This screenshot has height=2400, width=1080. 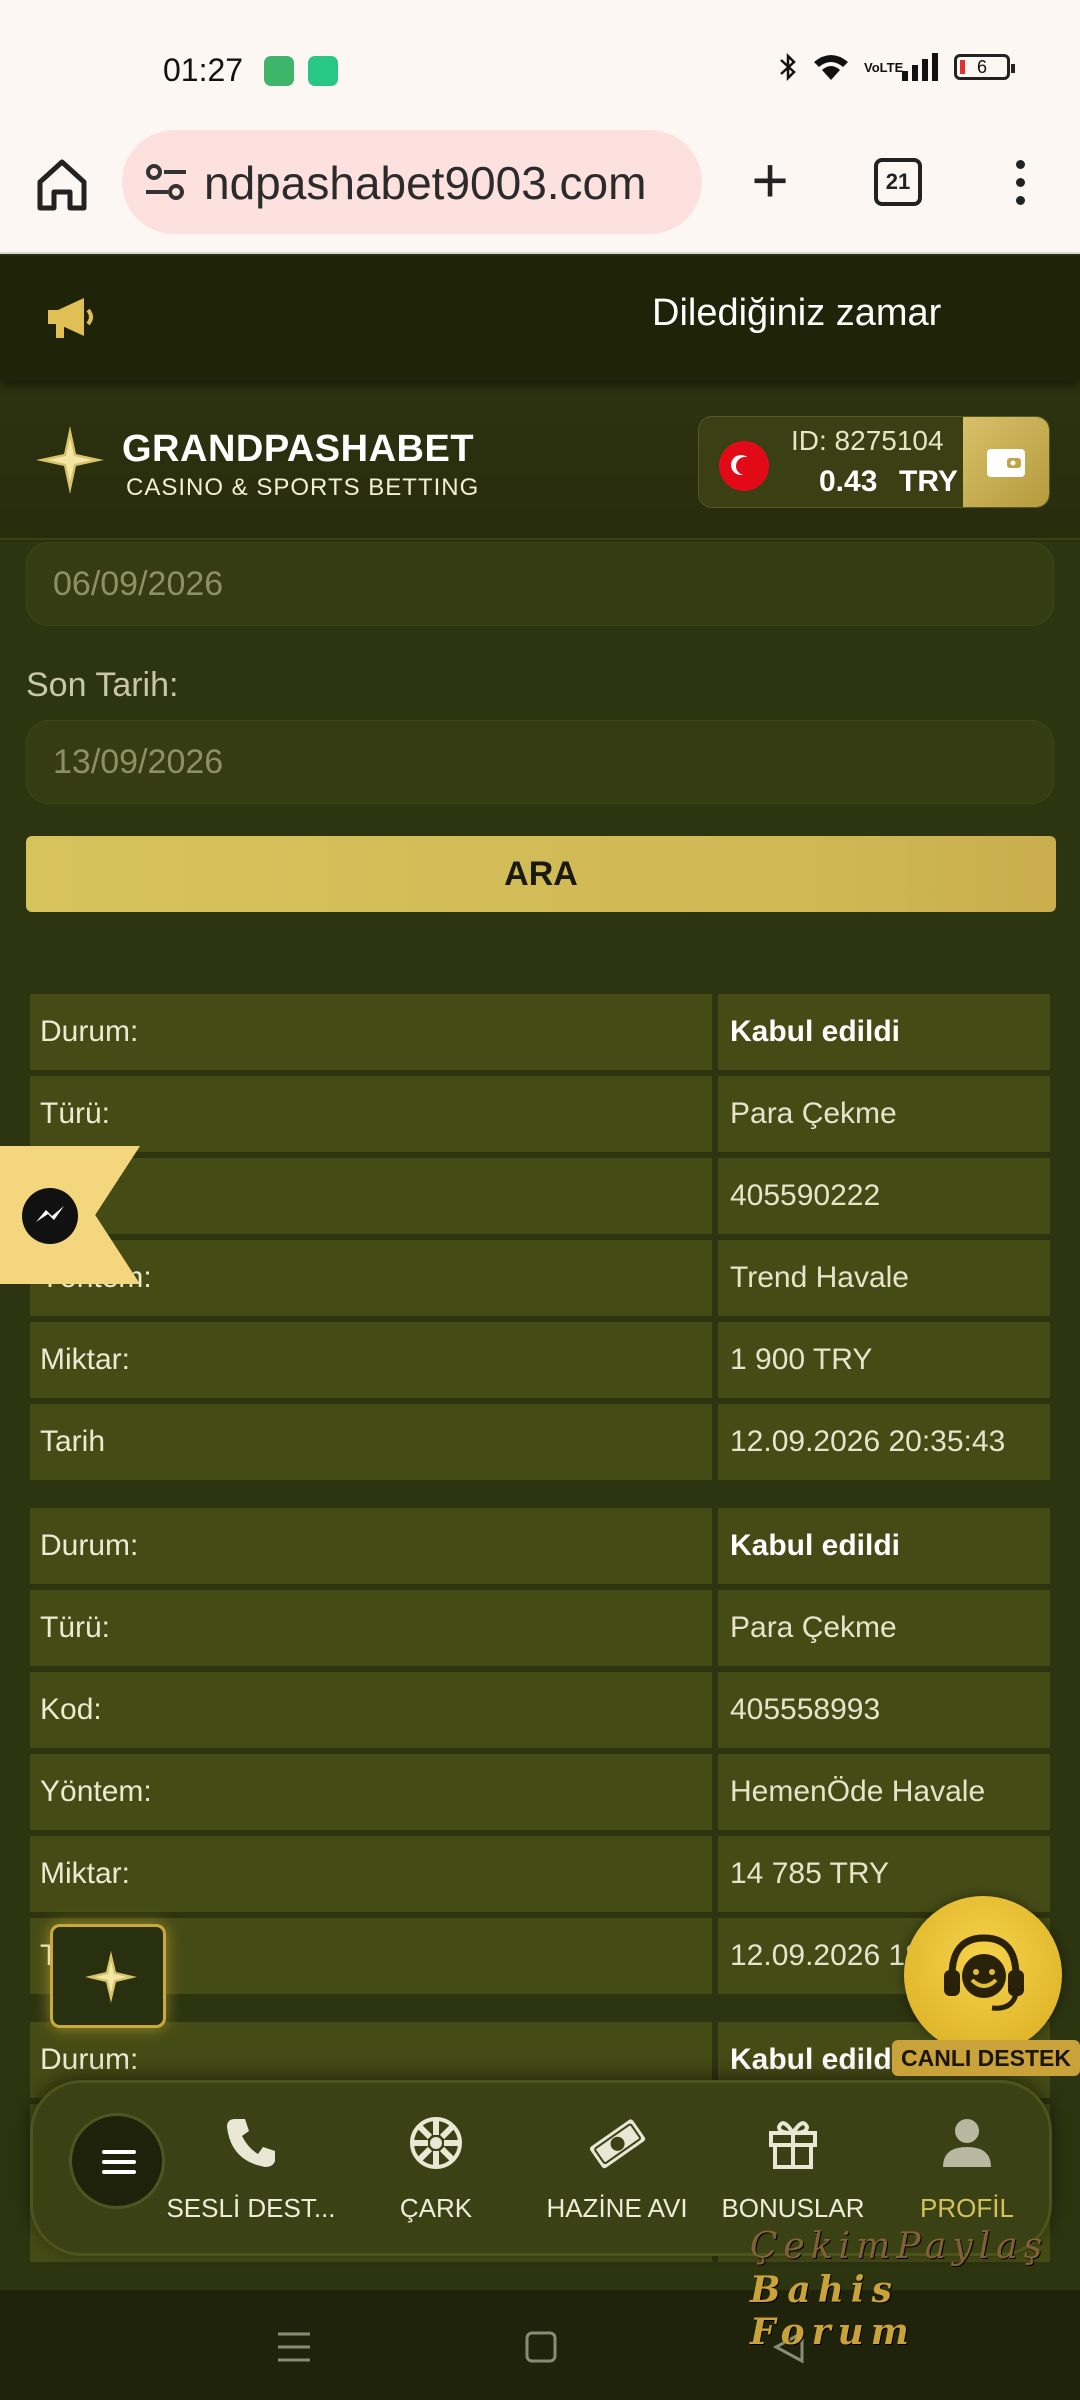 I want to click on nav-item-wheel: ÇARK, so click(x=436, y=2173).